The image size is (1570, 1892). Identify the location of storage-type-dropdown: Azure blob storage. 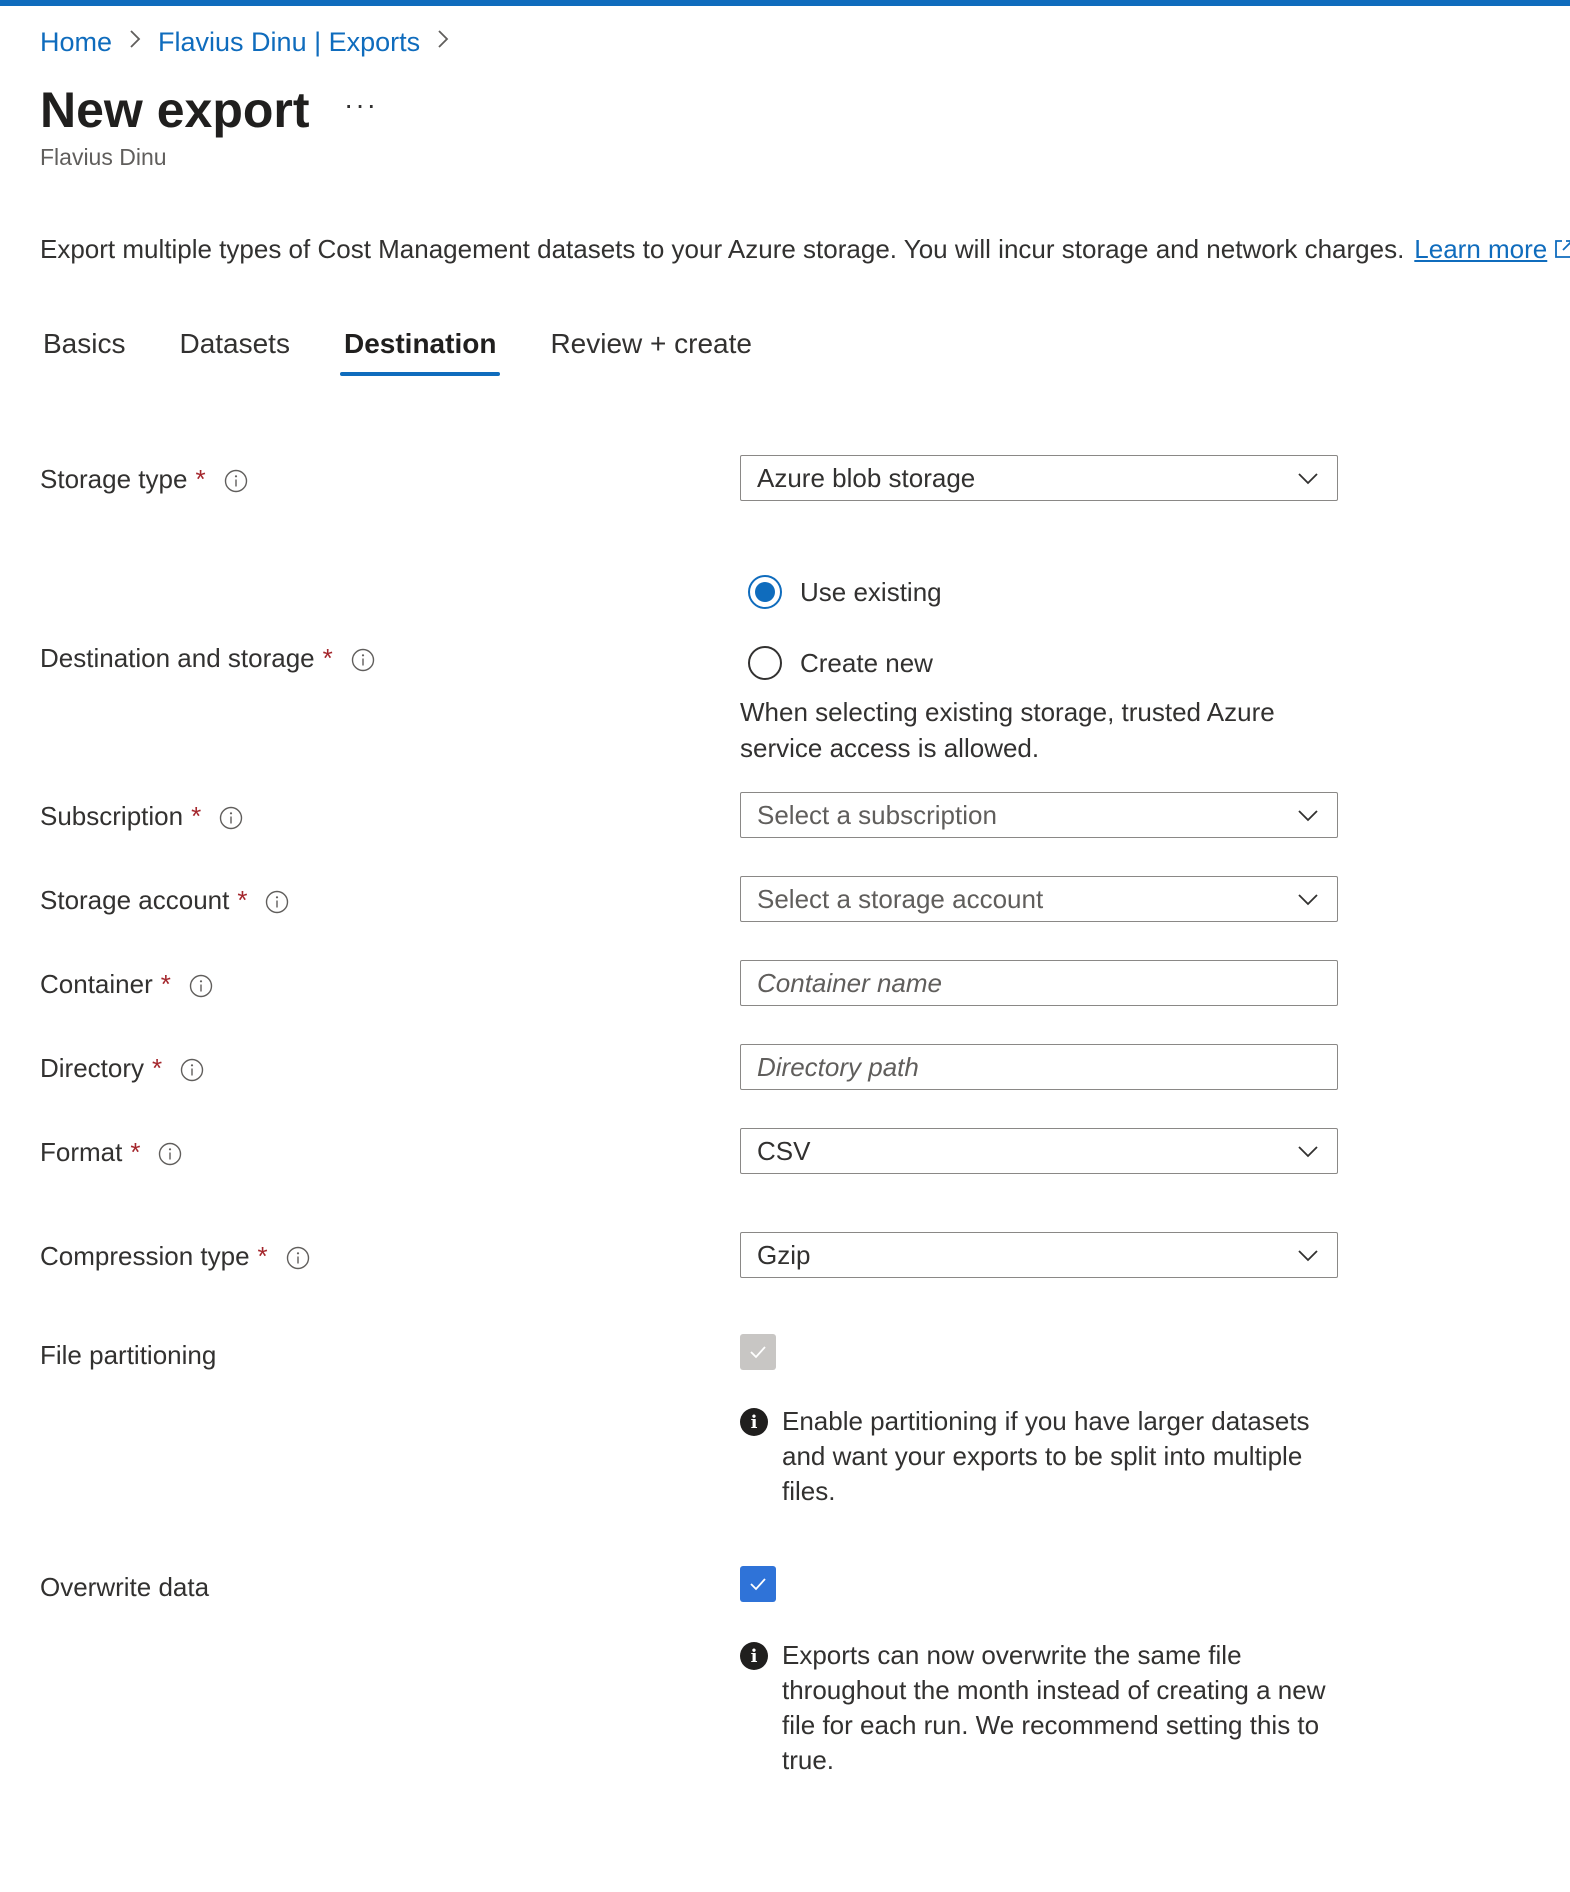
(1039, 478).